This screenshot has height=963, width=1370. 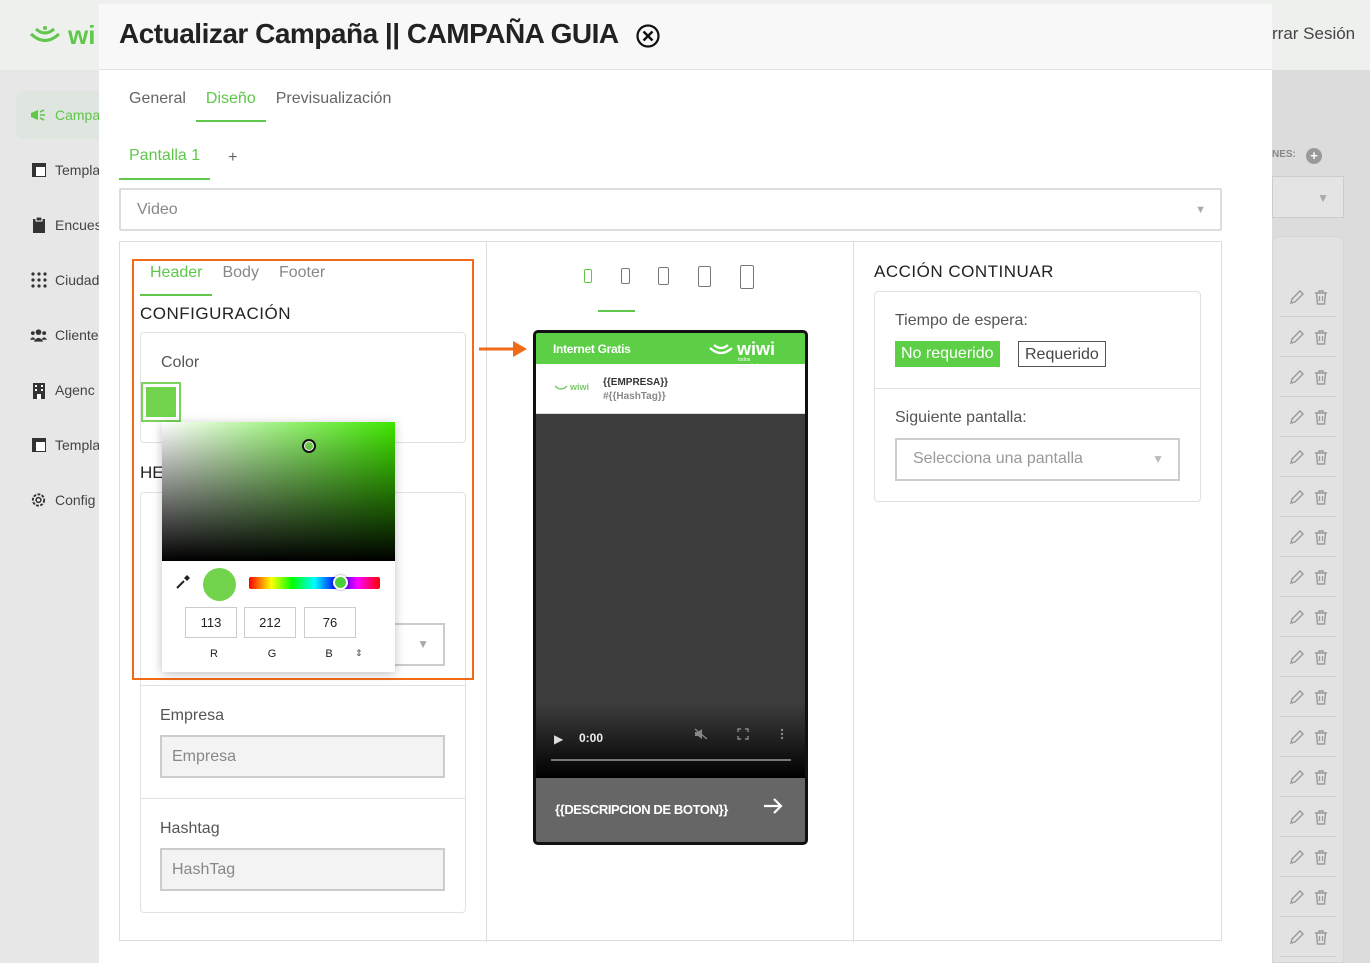 I want to click on saturation-area, so click(x=278, y=491).